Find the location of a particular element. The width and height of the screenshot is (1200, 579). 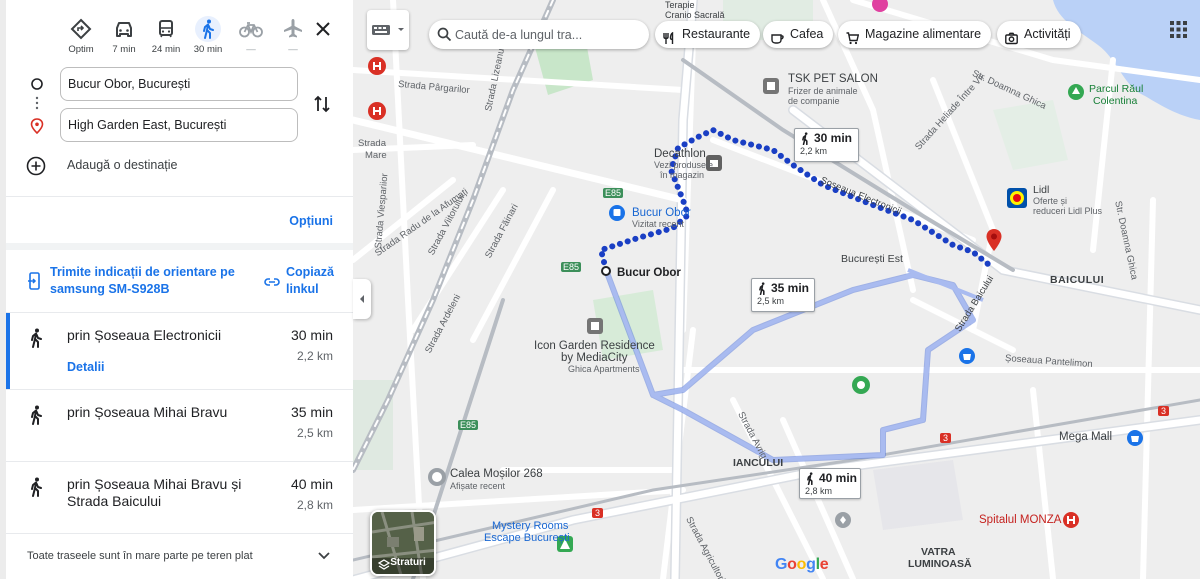

pink-poi-icon is located at coordinates (880, 9).